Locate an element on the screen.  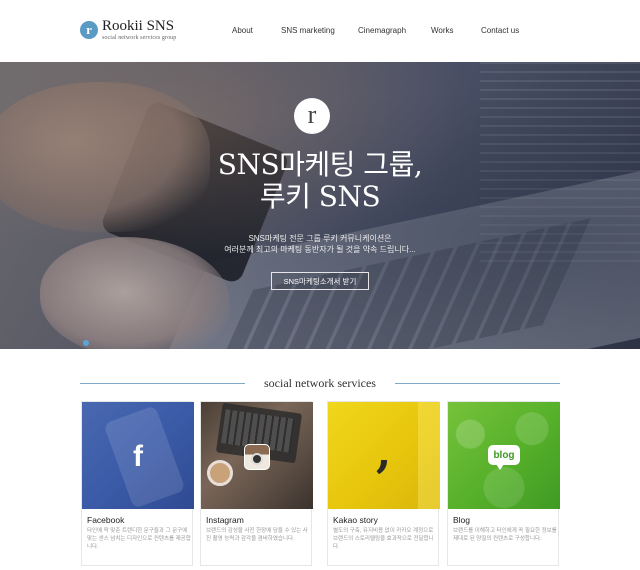
card-image: f is located at coordinates (138, 455).